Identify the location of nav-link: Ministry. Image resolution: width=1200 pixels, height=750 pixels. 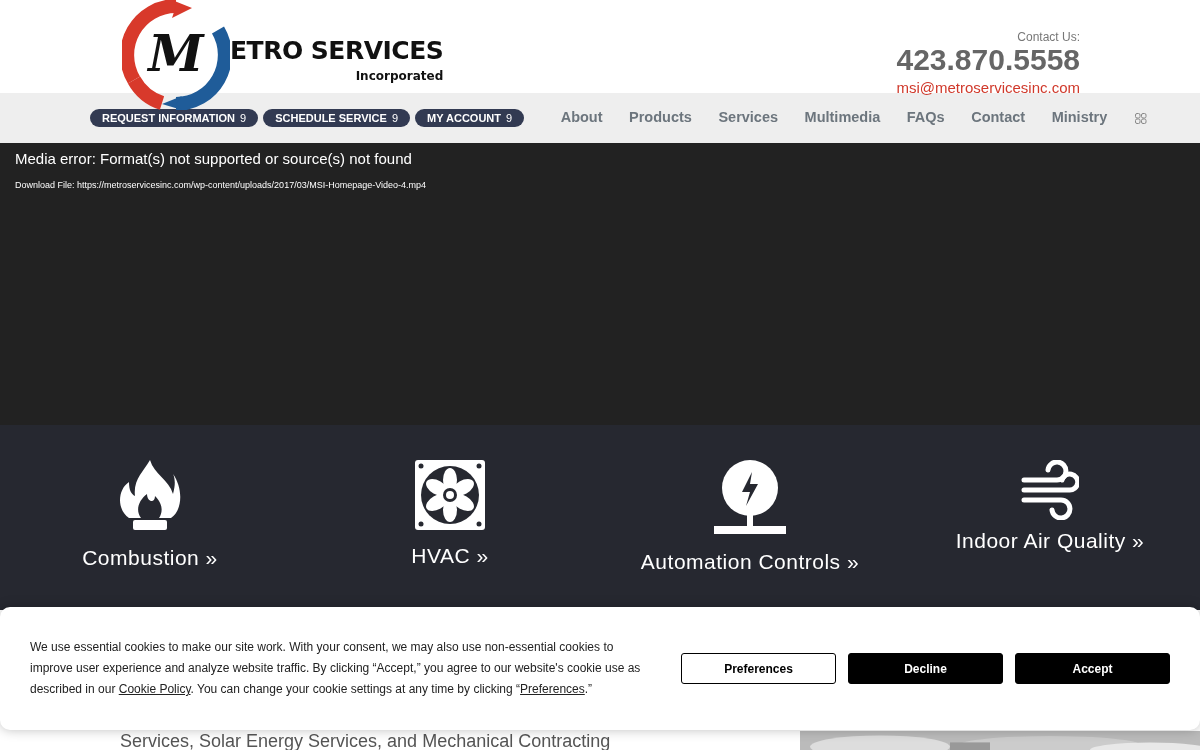
(1079, 118).